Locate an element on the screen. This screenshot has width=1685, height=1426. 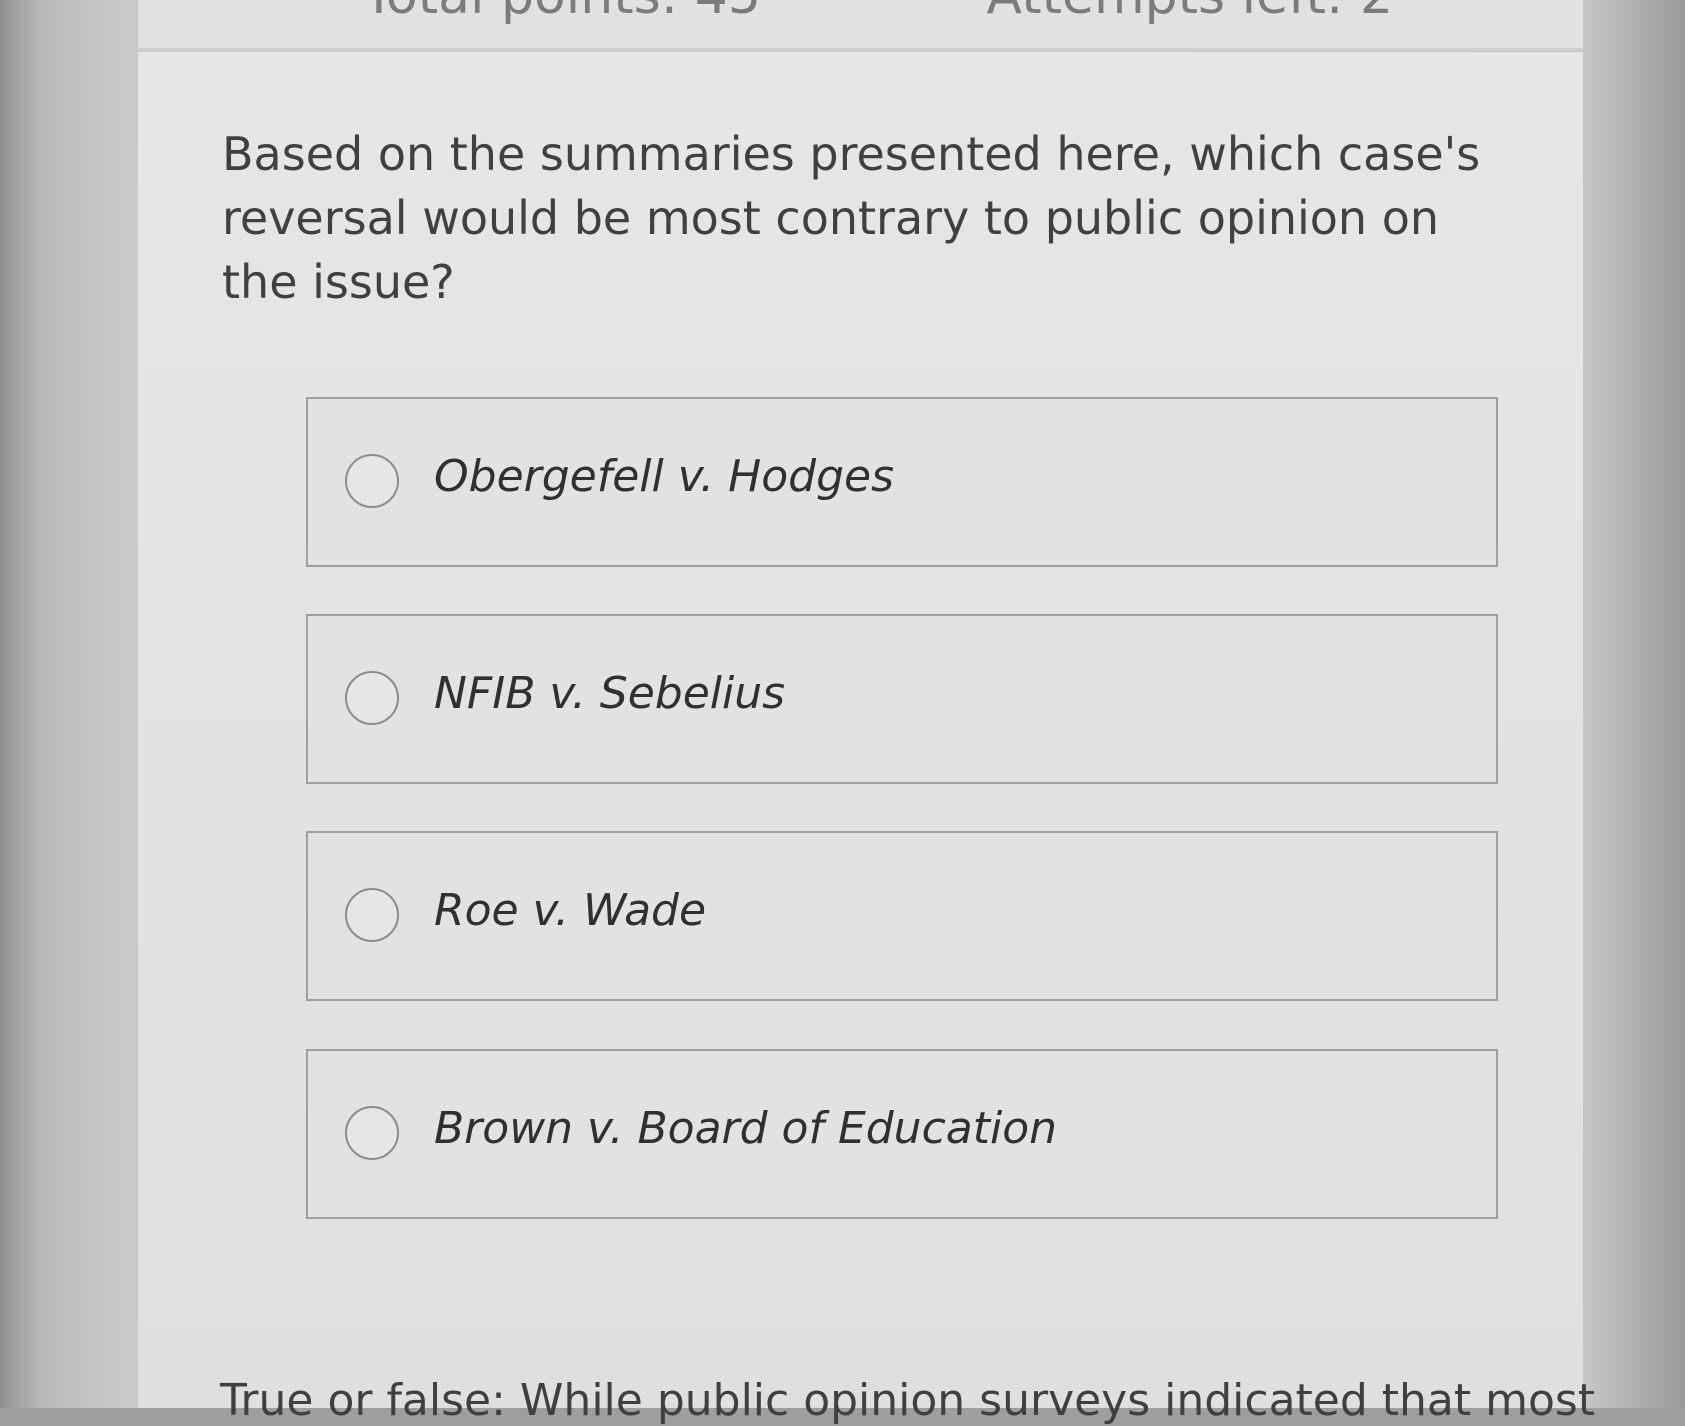
answer-choice: Obergefell v. Hodges is located at coordinates (902, 482).